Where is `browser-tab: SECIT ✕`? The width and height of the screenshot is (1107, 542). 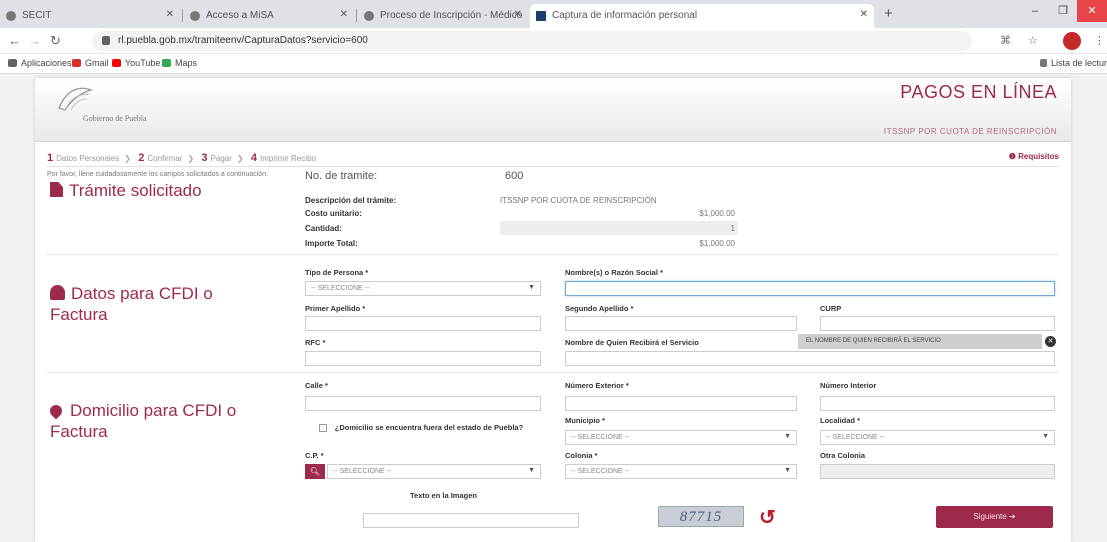 browser-tab: SECIT ✕ is located at coordinates (90, 16).